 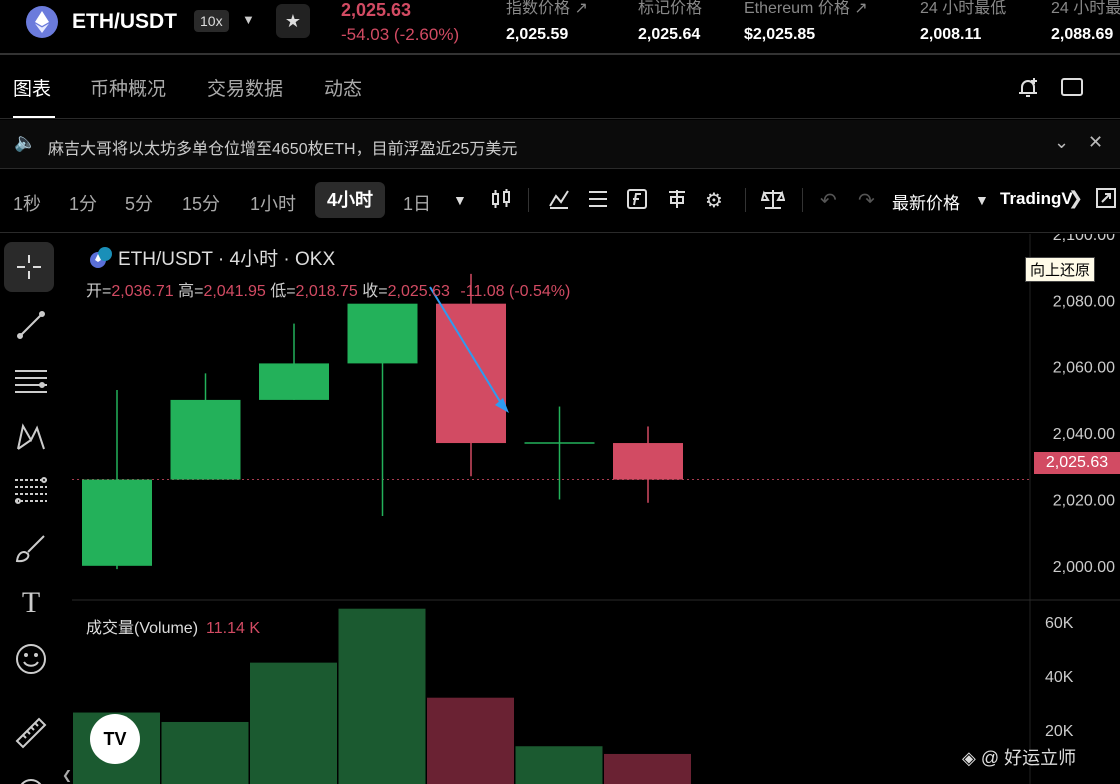 What do you see at coordinates (31, 603) in the screenshot?
I see `text-tool-icon: T` at bounding box center [31, 603].